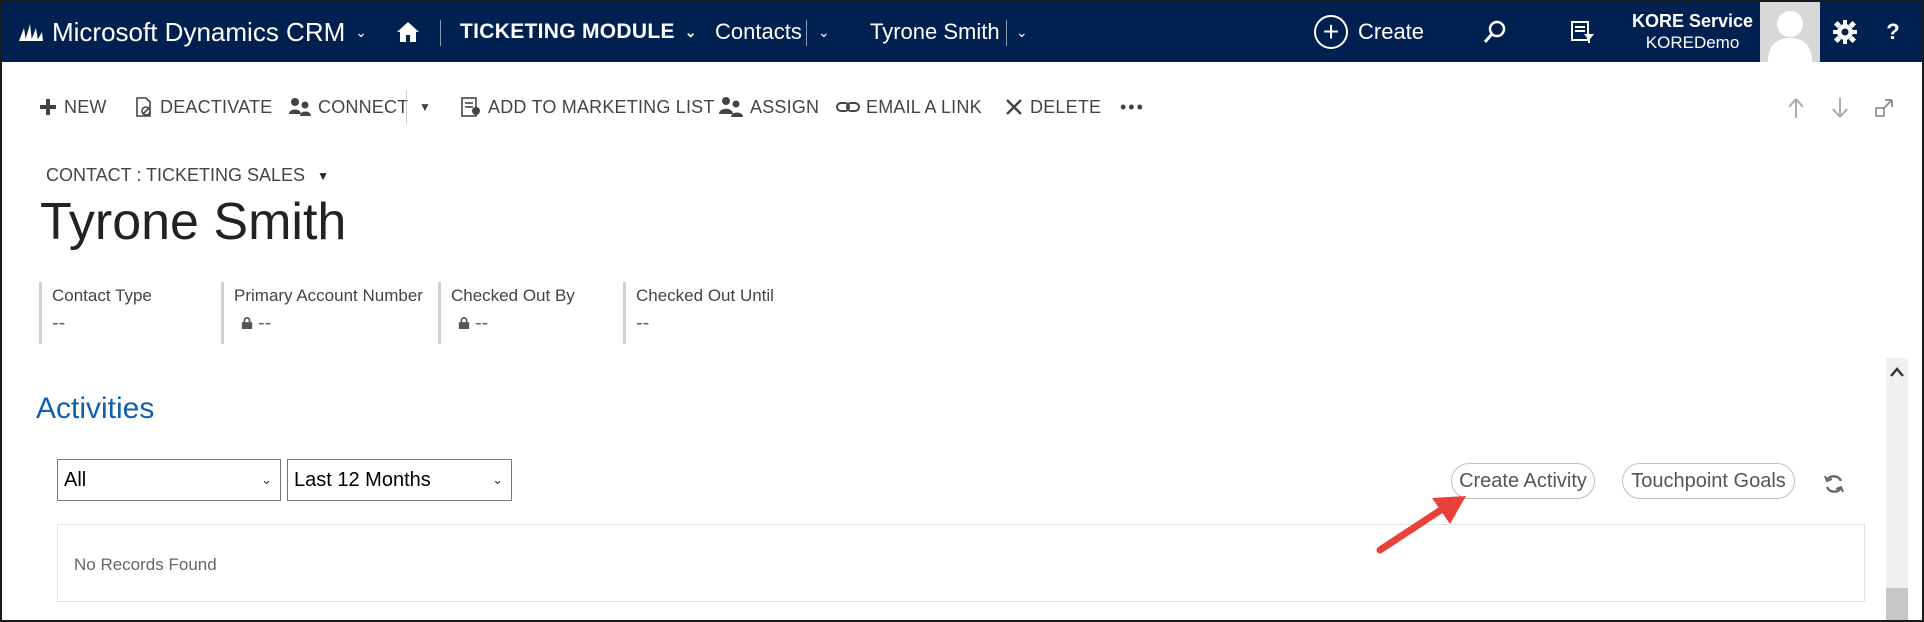 Image resolution: width=1924 pixels, height=622 pixels. I want to click on link-icon, so click(848, 107).